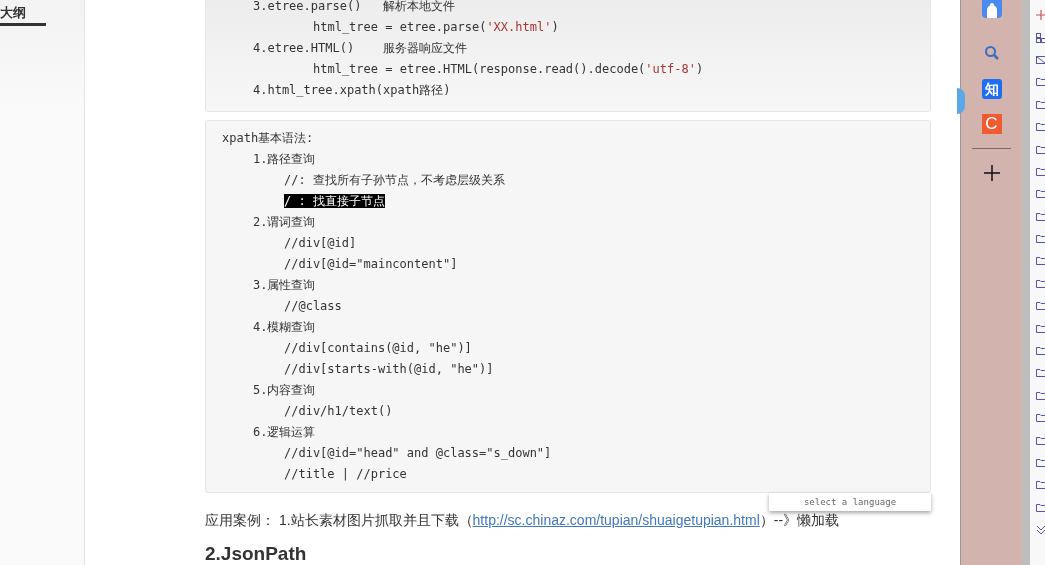  I want to click on search-icon, so click(991, 53).